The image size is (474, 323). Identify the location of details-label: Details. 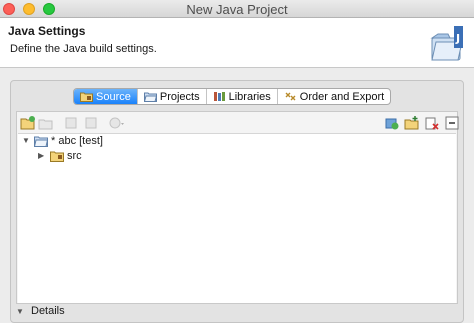
(48, 311).